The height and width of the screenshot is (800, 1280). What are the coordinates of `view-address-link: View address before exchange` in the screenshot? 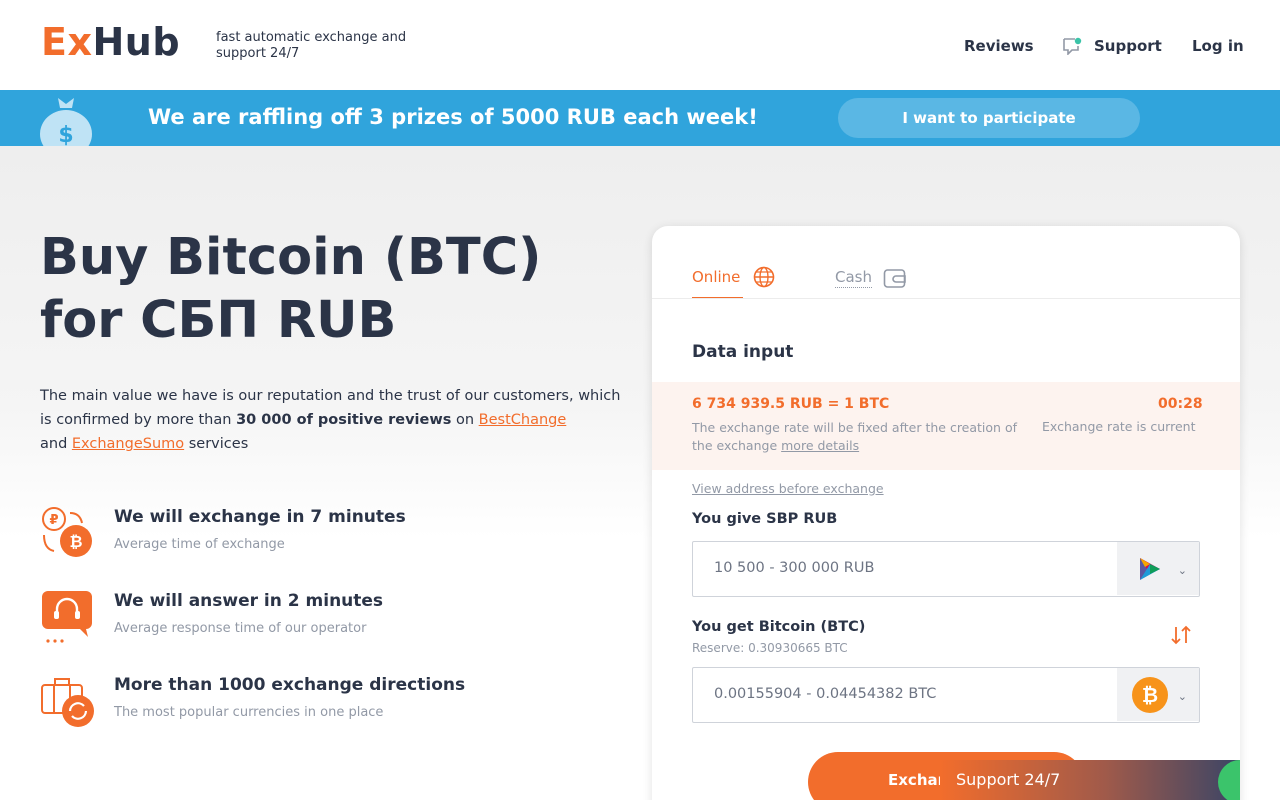 It's located at (788, 488).